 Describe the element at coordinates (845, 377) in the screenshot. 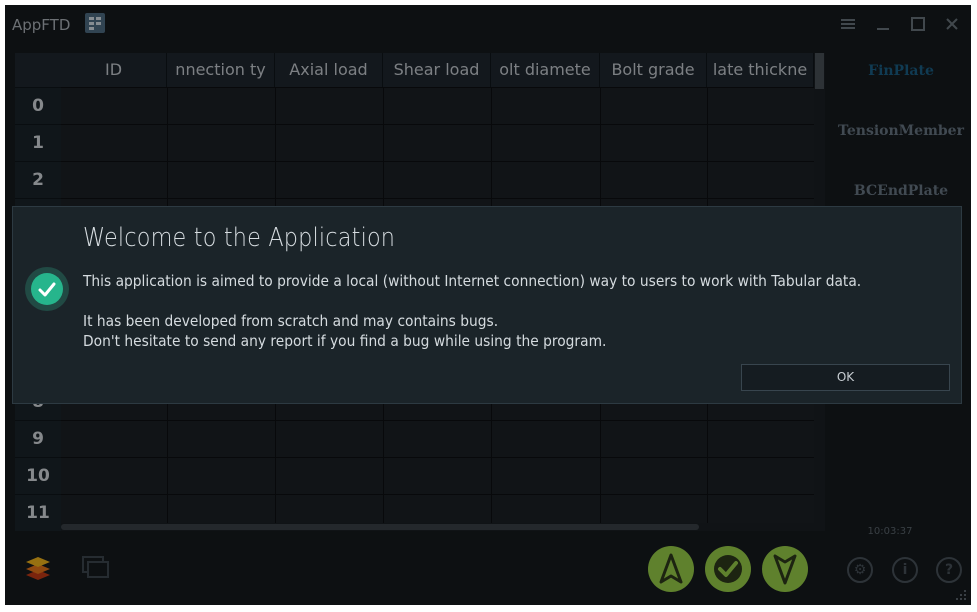

I see `ok-button: OK` at that location.